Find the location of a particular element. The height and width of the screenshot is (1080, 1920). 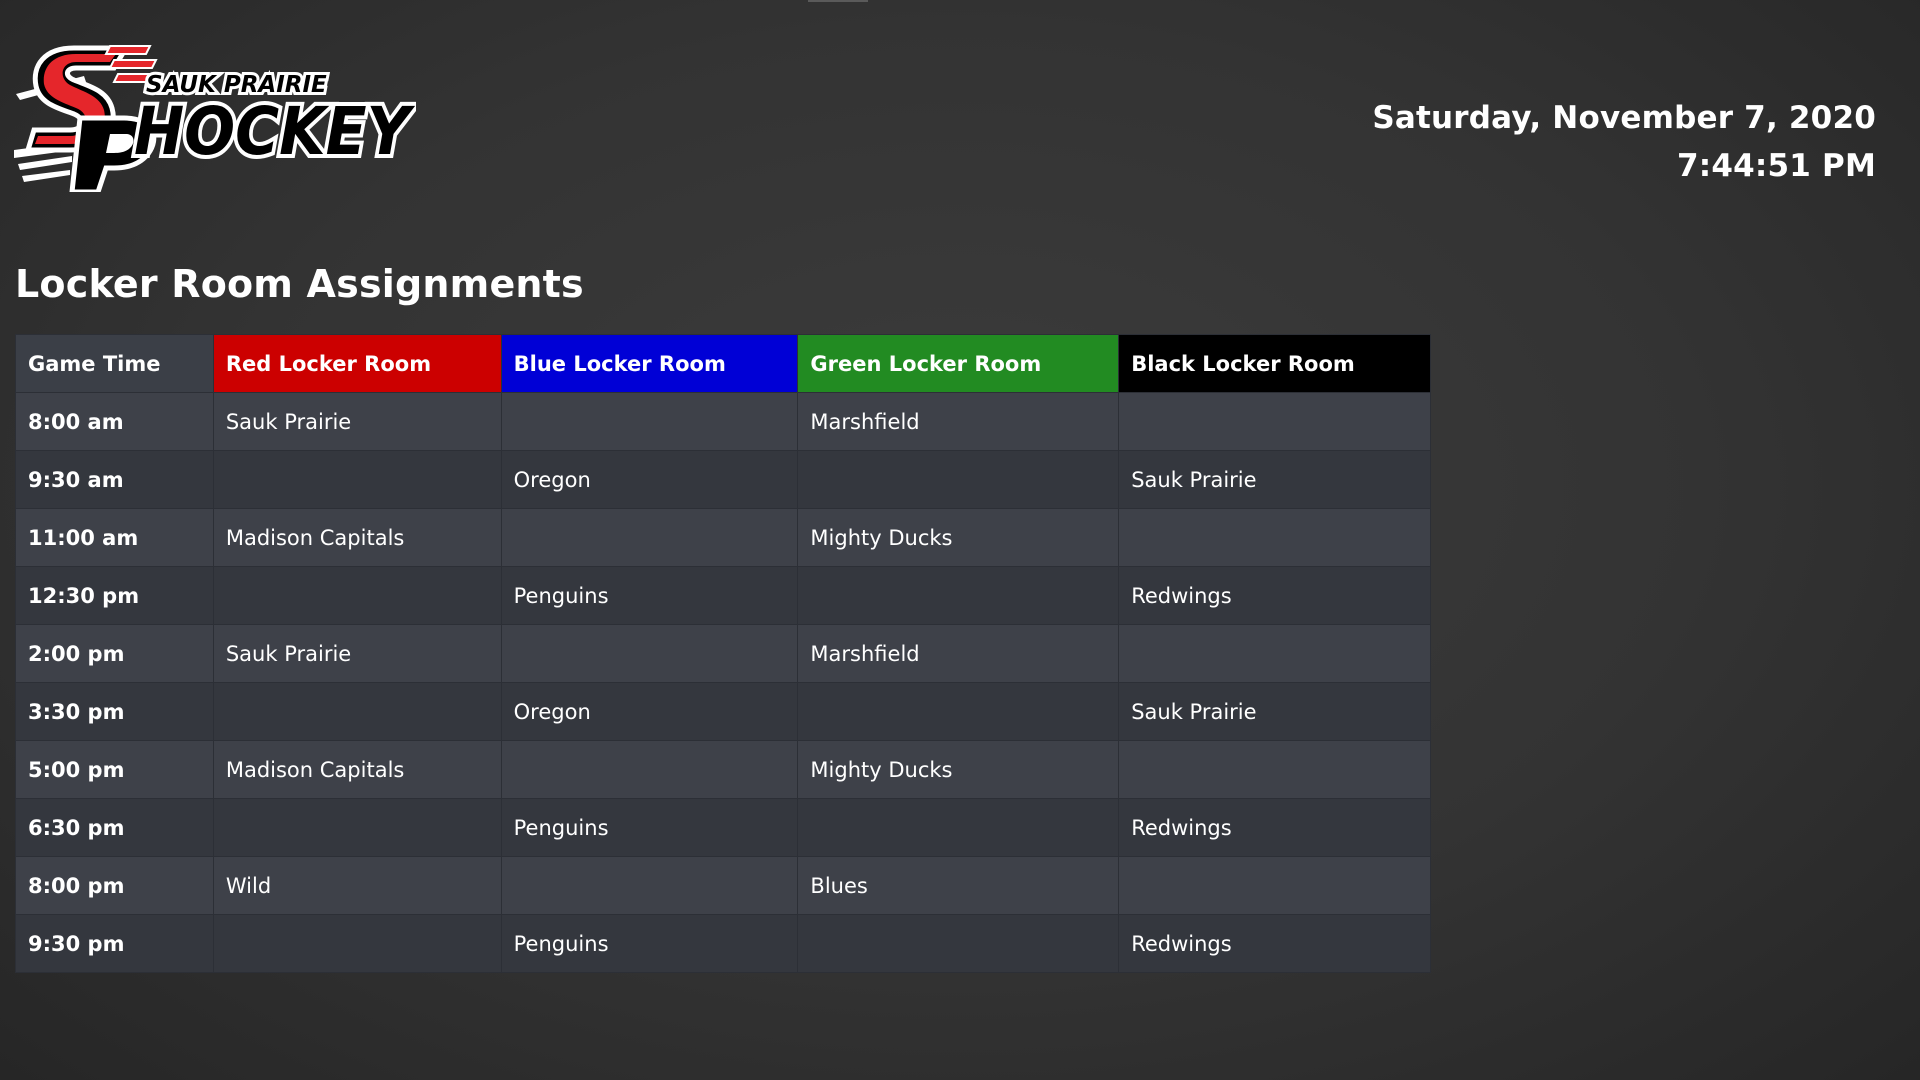

column-header-blue-locker-room: Blue Locker Room is located at coordinates (649, 363).